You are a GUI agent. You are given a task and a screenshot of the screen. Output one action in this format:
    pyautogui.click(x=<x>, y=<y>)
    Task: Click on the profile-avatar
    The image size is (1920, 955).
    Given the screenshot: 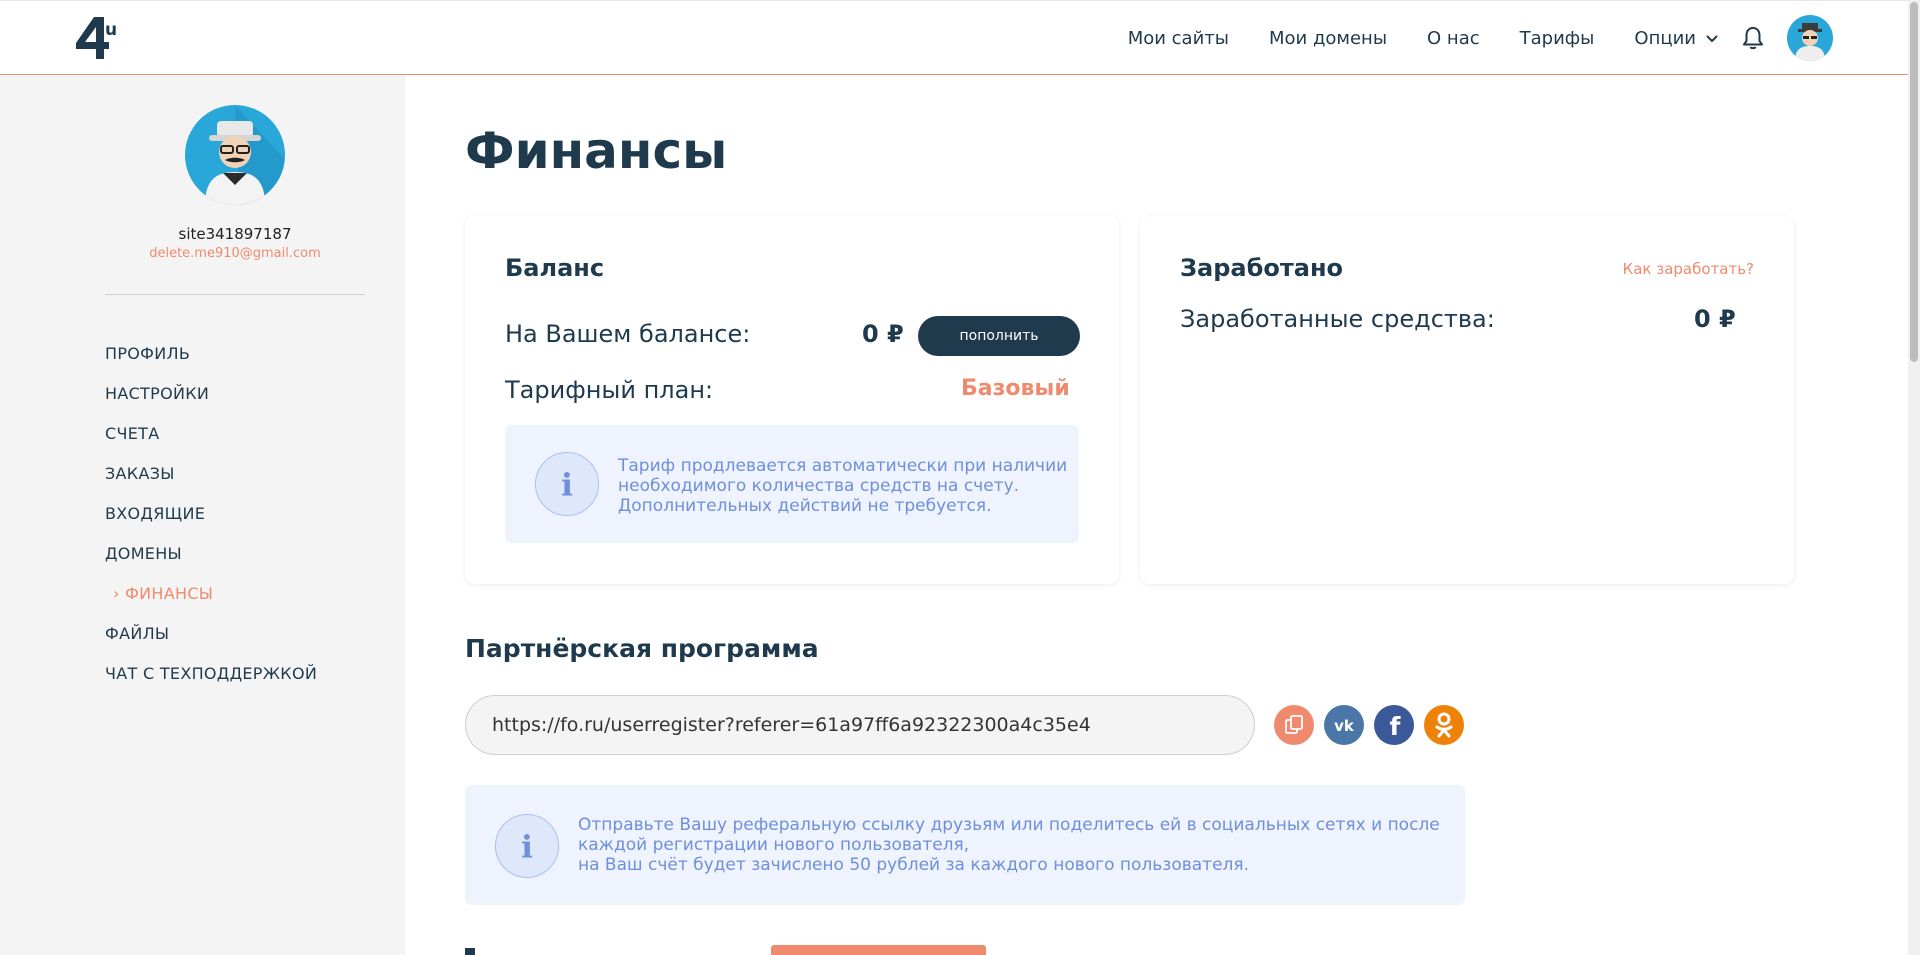 What is the action you would take?
    pyautogui.click(x=235, y=155)
    